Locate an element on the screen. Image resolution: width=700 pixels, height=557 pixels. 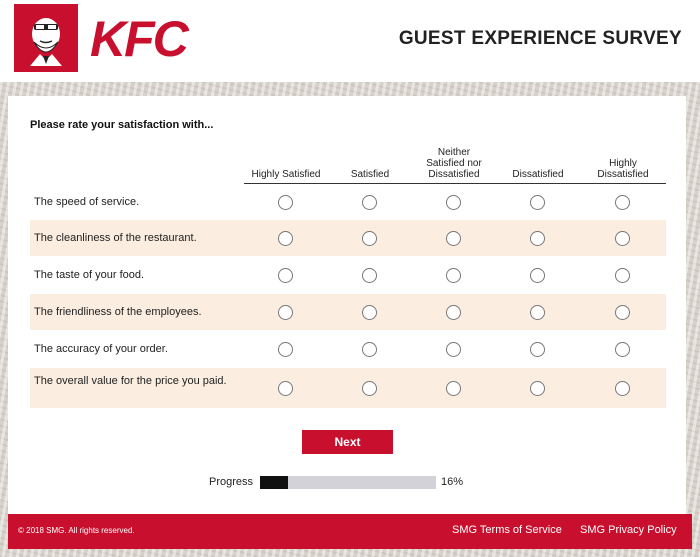
column-header-line: Highly Satisfied is located at coordinates (286, 174).